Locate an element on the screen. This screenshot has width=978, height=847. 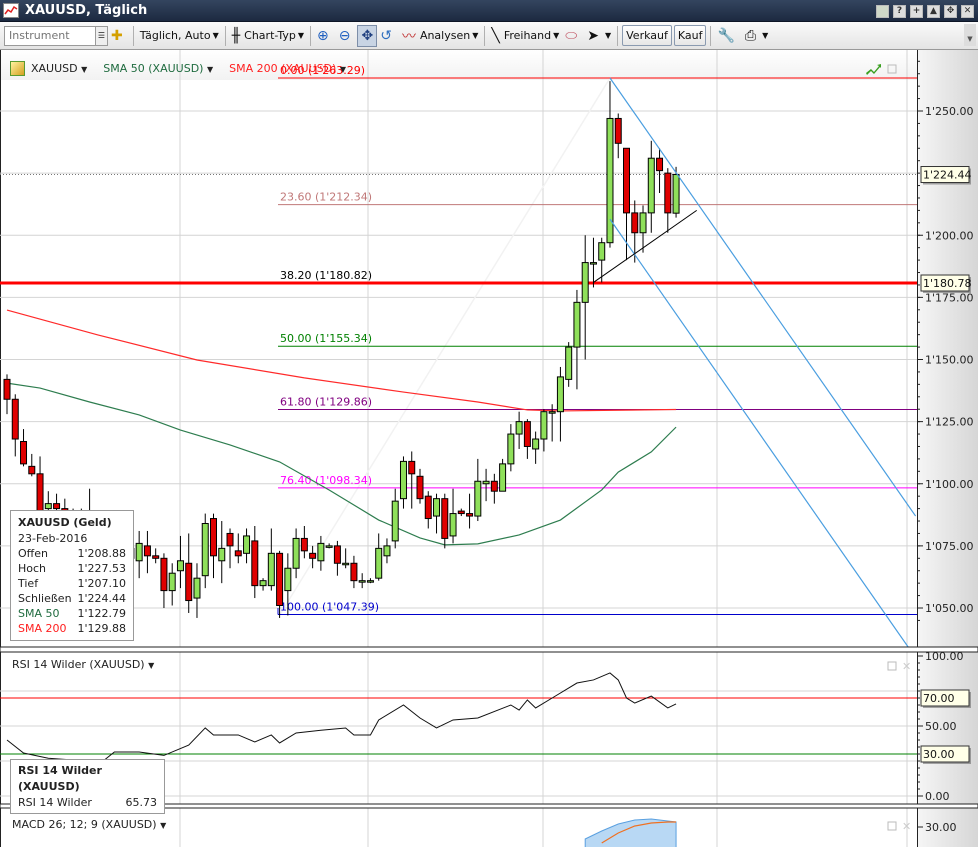
zoom-out-button: ⊖ is located at coordinates (347, 36).